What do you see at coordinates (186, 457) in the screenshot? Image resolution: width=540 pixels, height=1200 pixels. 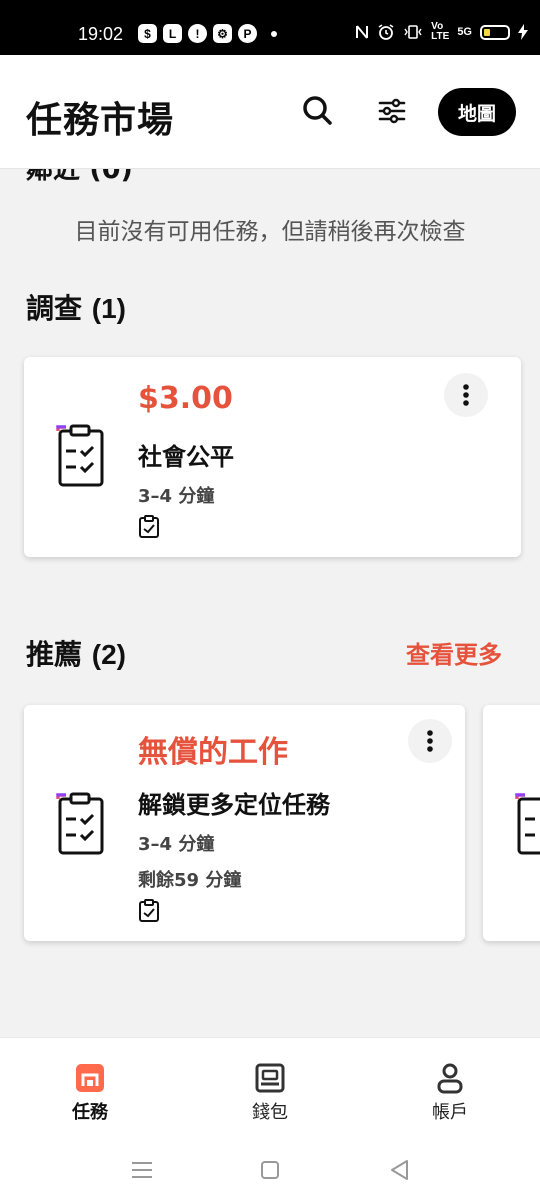 I see `task-name: 社會公平` at bounding box center [186, 457].